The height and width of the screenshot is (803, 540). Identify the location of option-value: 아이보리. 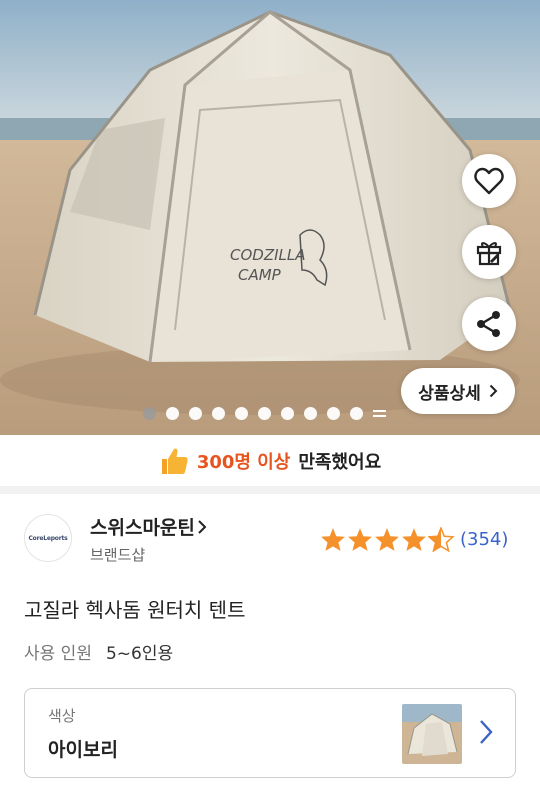
(83, 750).